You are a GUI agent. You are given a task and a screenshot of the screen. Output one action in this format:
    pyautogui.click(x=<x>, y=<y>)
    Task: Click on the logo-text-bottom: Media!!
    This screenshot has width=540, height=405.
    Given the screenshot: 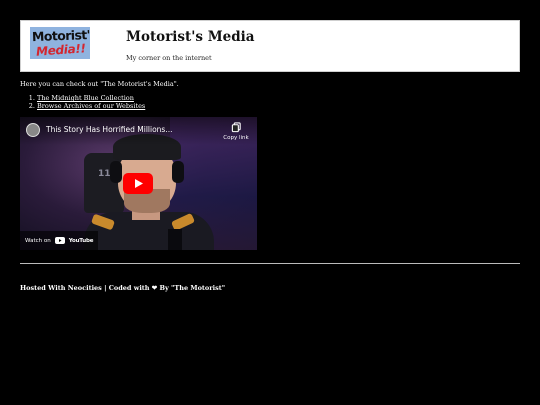 What is the action you would take?
    pyautogui.click(x=61, y=50)
    